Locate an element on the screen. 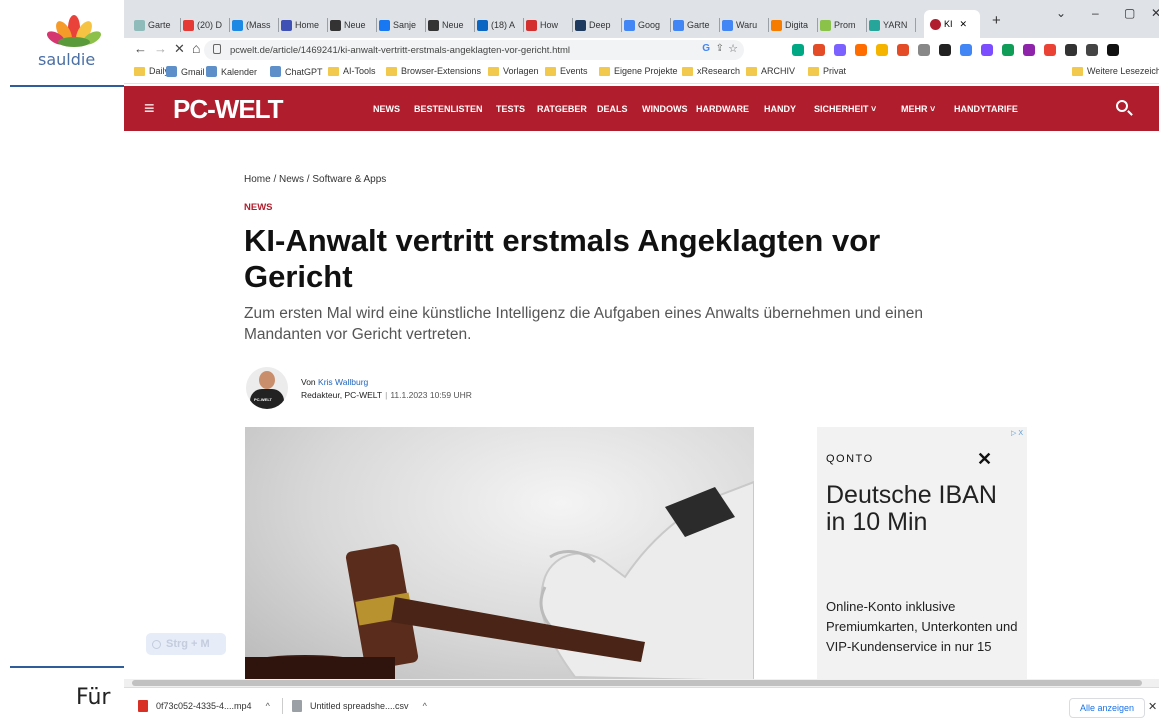  tab-12: Waru is located at coordinates (744, 25).